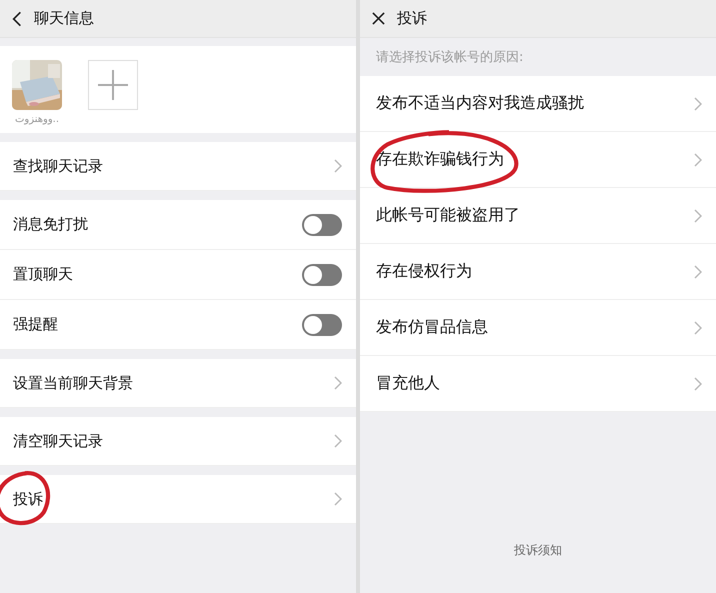  What do you see at coordinates (538, 384) in the screenshot?
I see `reason-item: 冒充他人` at bounding box center [538, 384].